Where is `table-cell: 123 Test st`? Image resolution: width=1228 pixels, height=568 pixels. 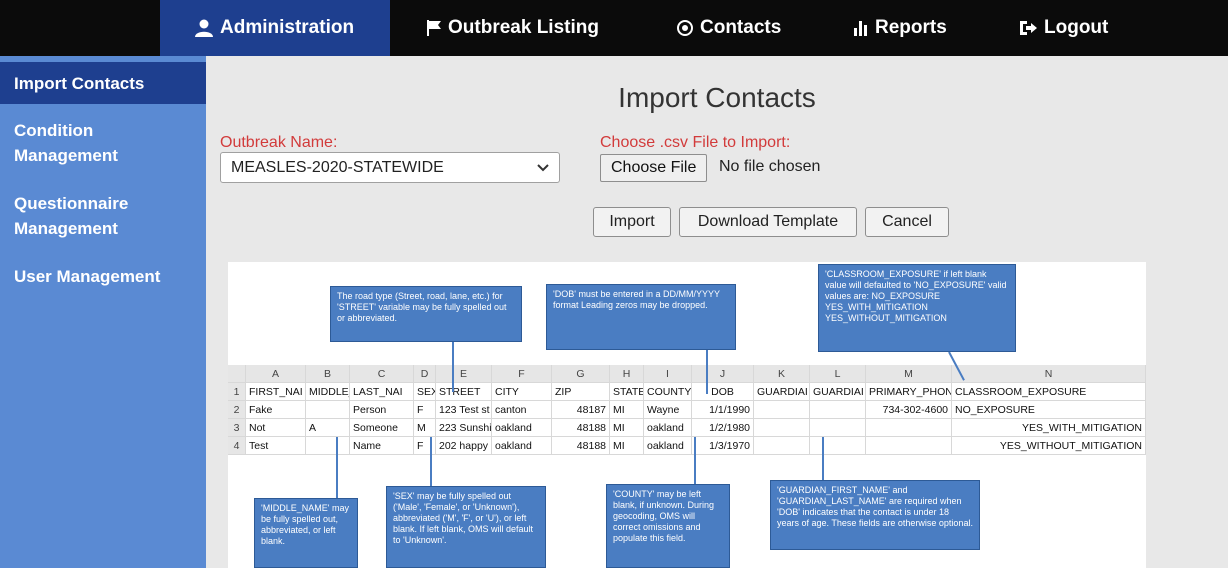 table-cell: 123 Test st is located at coordinates (464, 410).